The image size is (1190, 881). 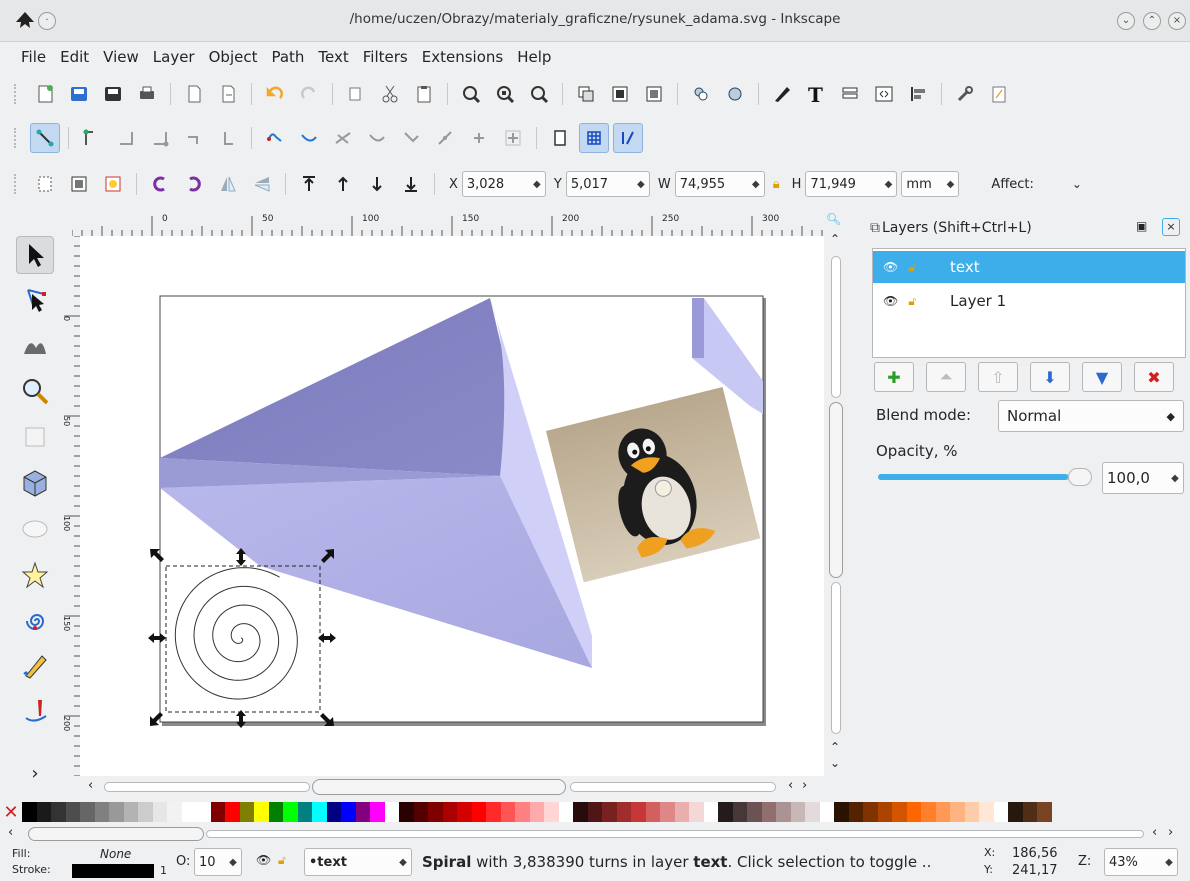 What do you see at coordinates (439, 787) in the screenshot?
I see `hscroll-thumb` at bounding box center [439, 787].